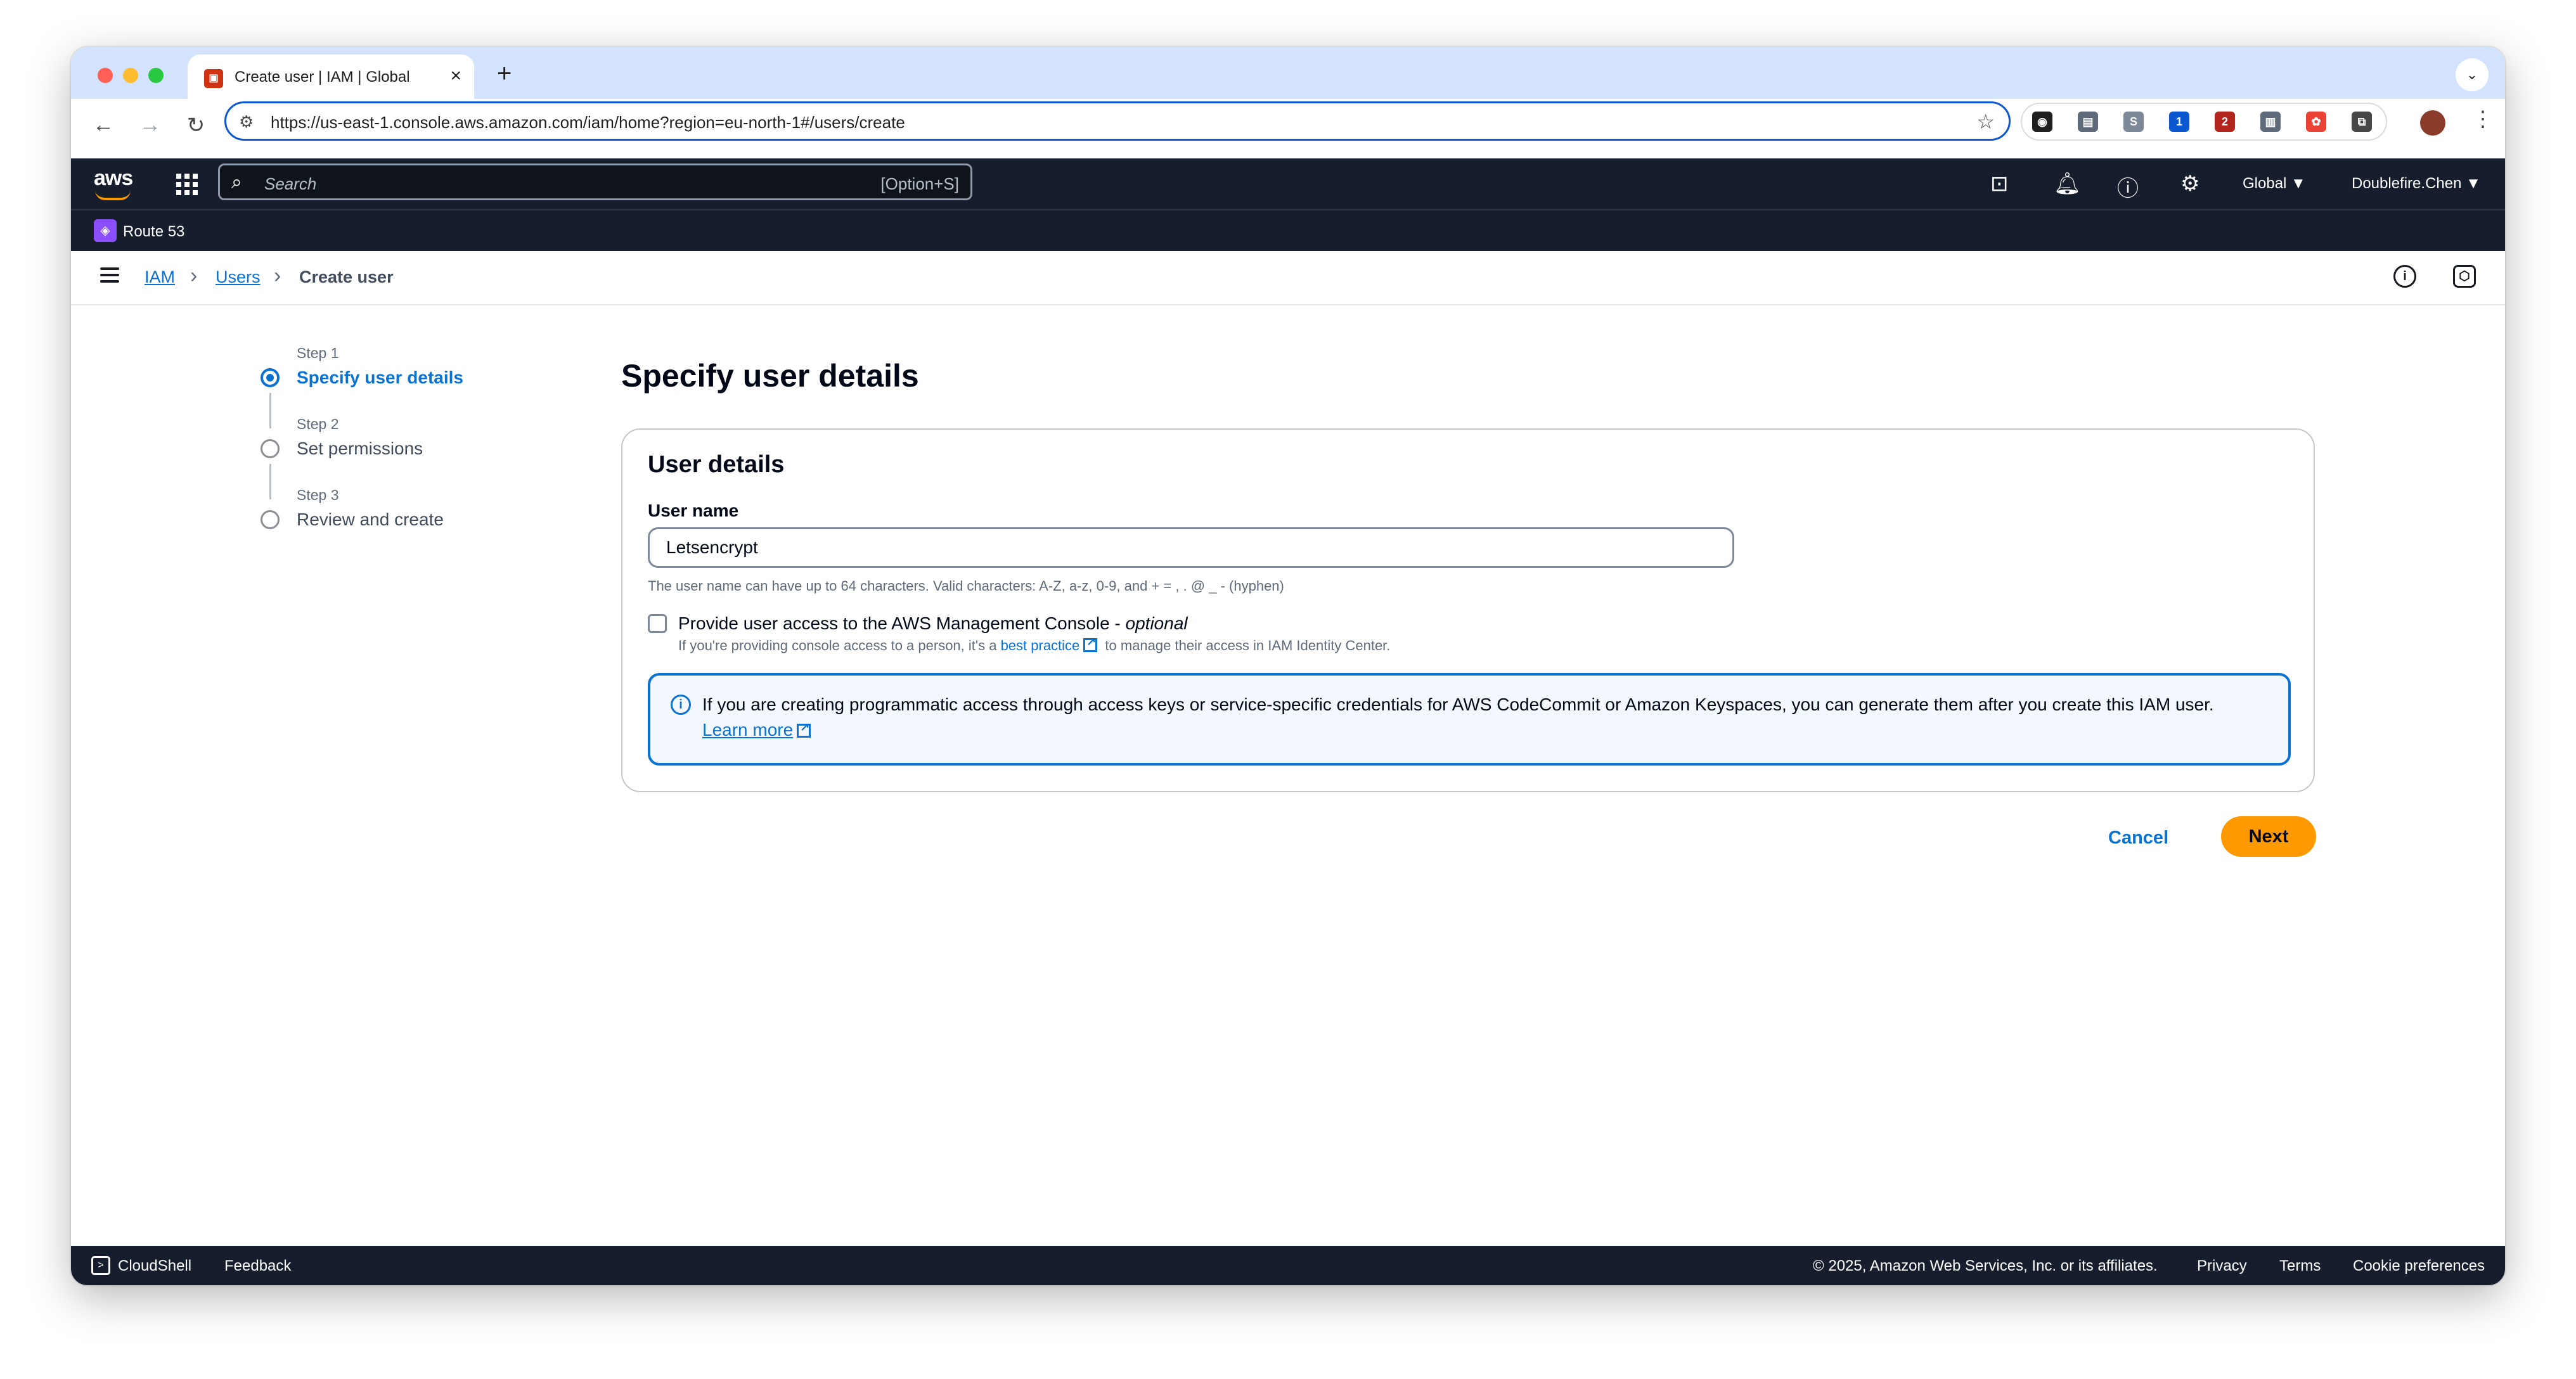 Image resolution: width=2576 pixels, height=1379 pixels. I want to click on best-practice-link: best practice, so click(1040, 646).